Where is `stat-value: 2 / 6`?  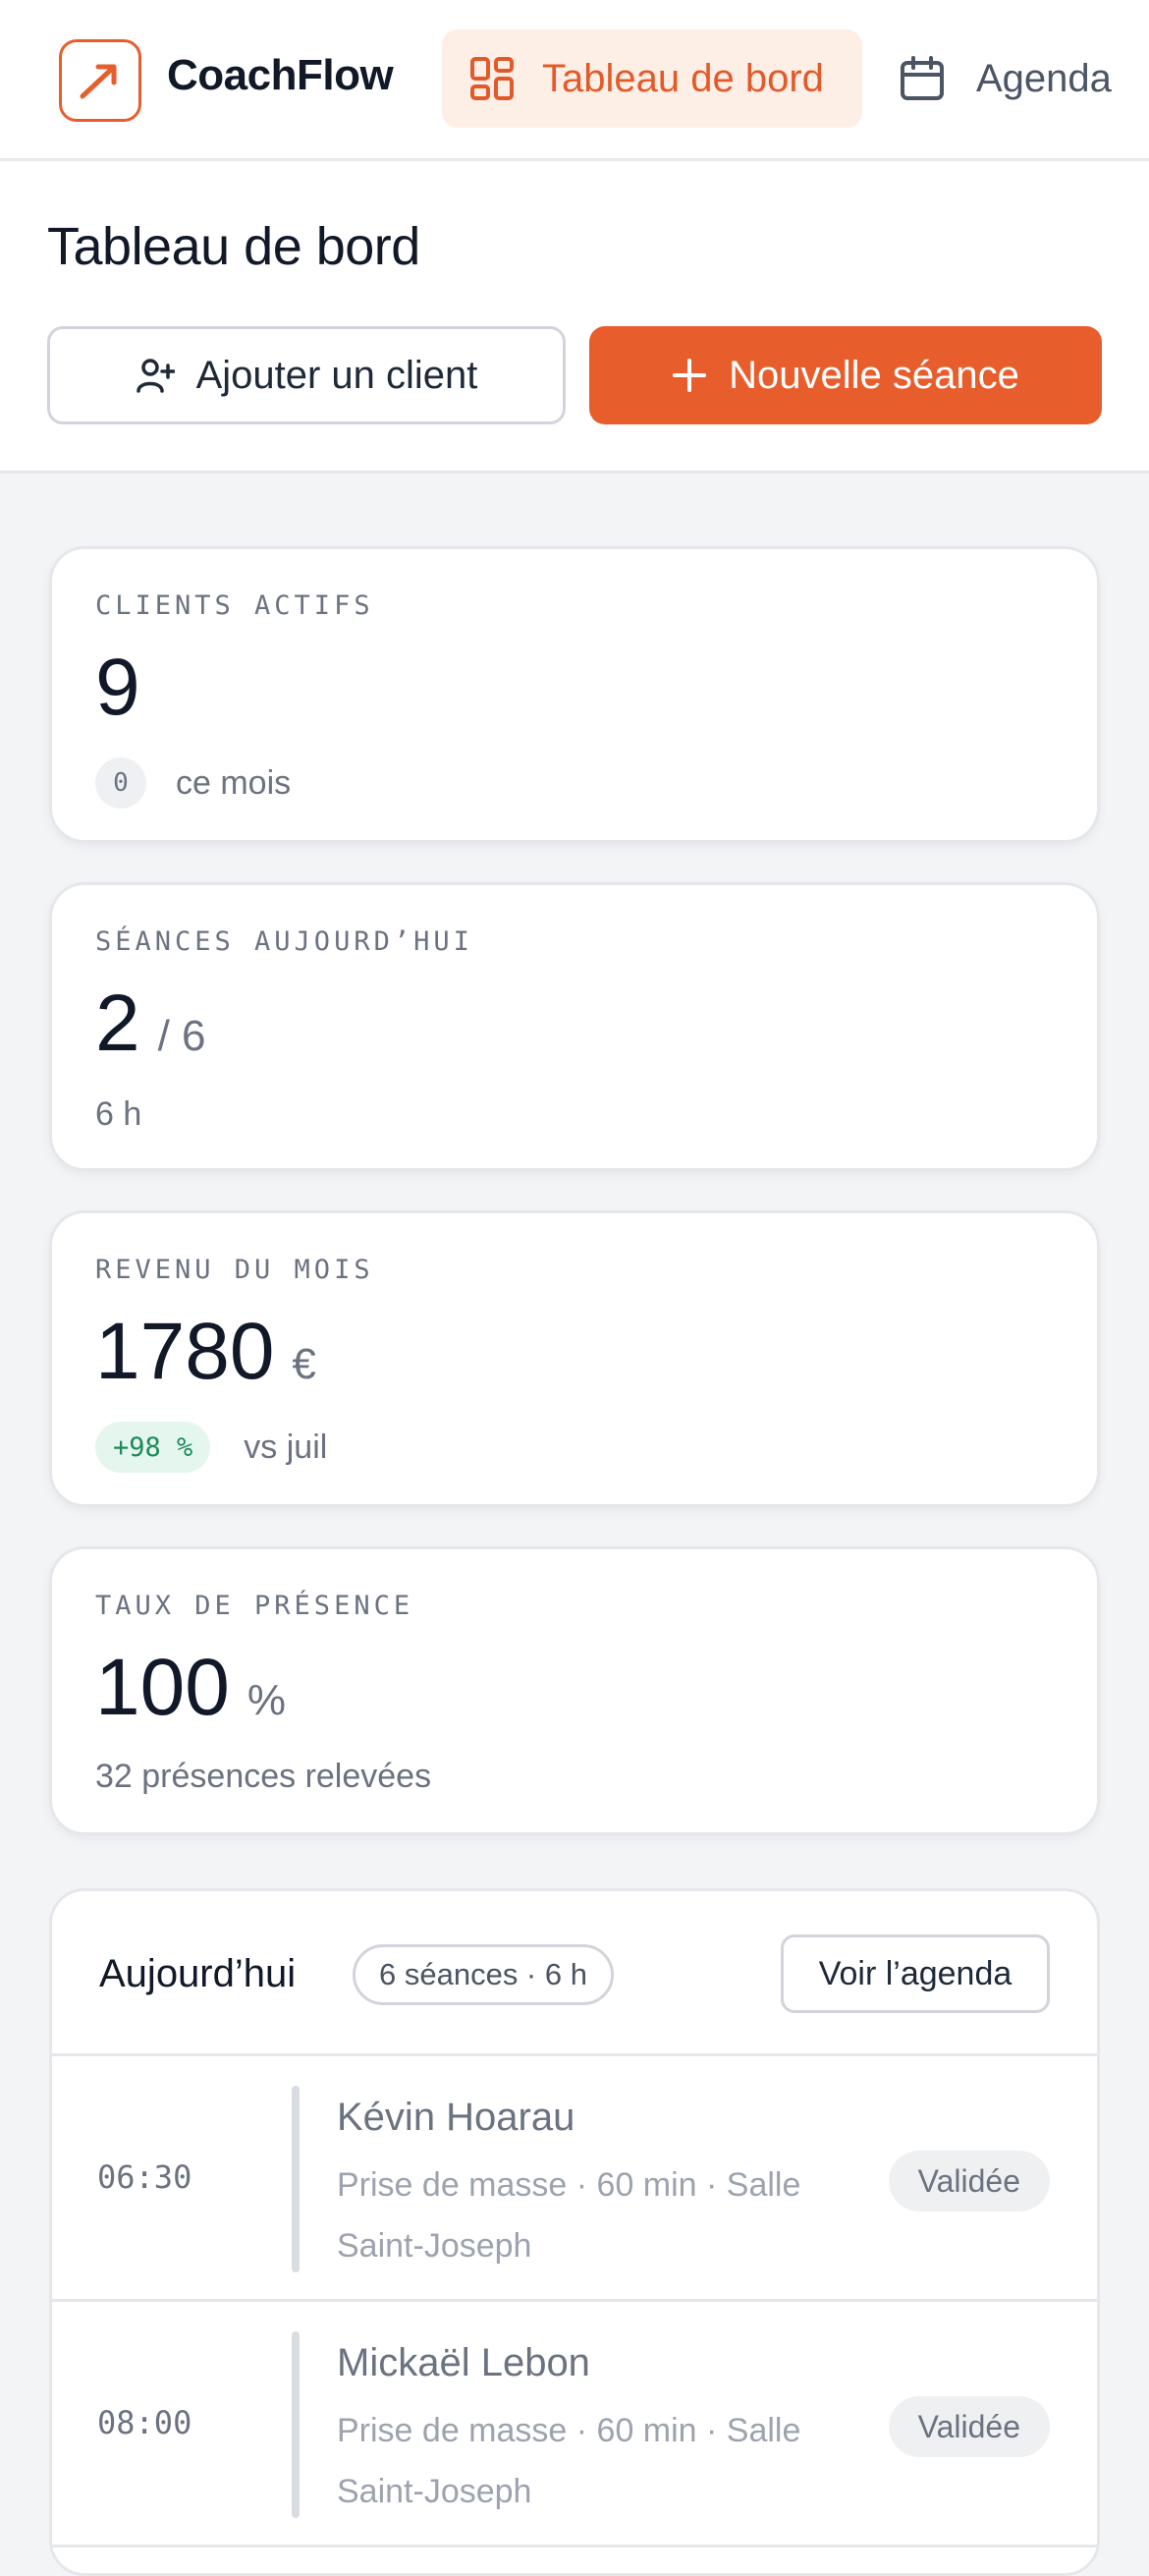
stat-value: 2 / 6 is located at coordinates (150, 1023).